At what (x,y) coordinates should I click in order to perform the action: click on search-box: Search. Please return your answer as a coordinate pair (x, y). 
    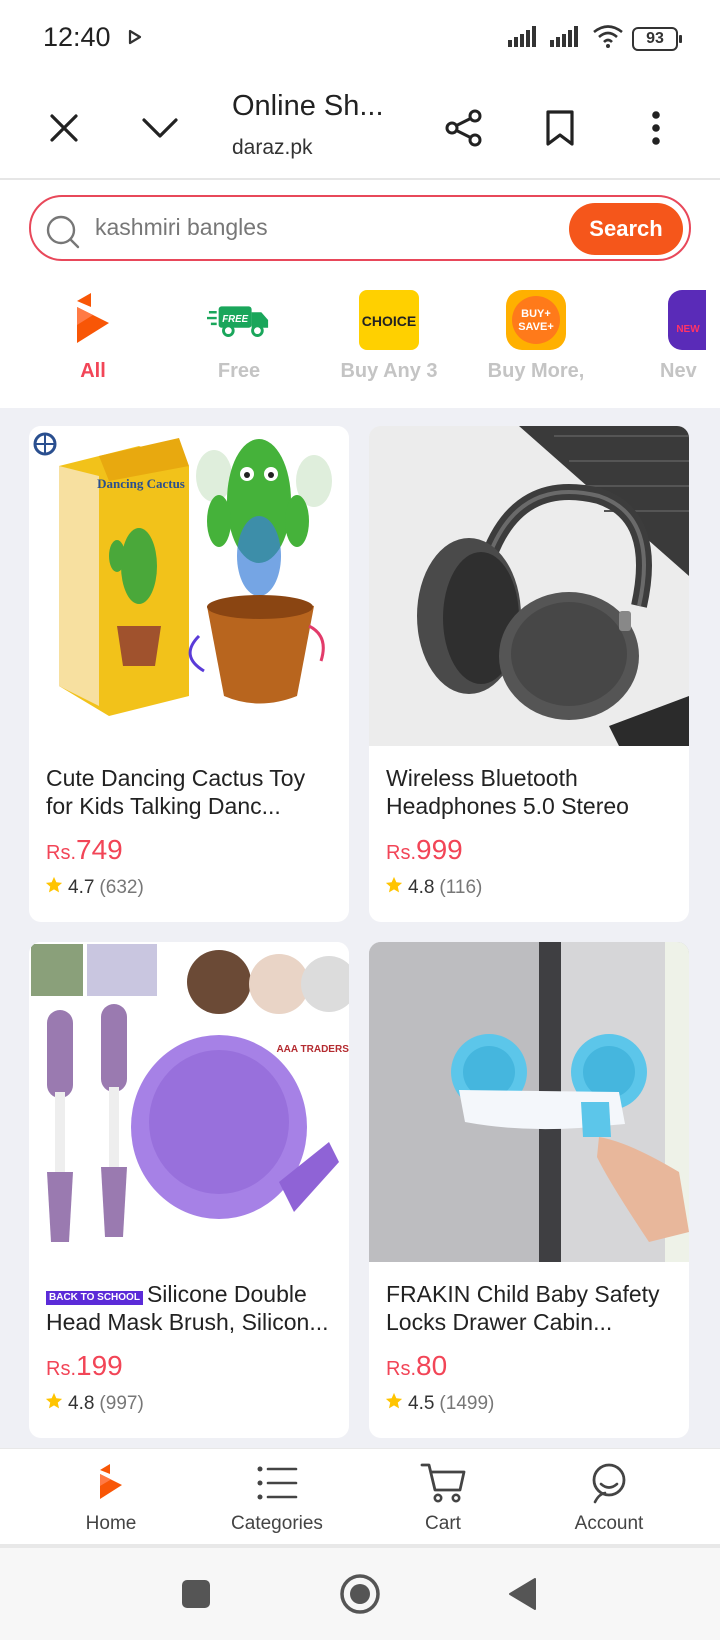
    Looking at the image, I should click on (360, 228).